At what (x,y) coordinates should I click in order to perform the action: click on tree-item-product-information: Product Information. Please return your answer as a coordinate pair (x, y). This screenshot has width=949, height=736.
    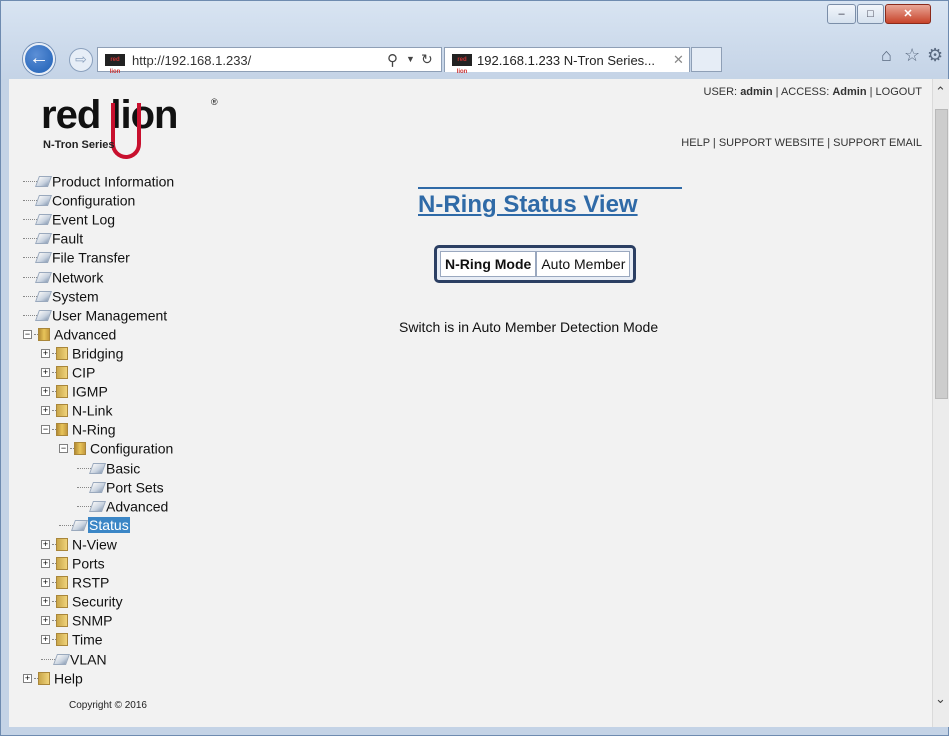
    Looking at the image, I should click on (98, 180).